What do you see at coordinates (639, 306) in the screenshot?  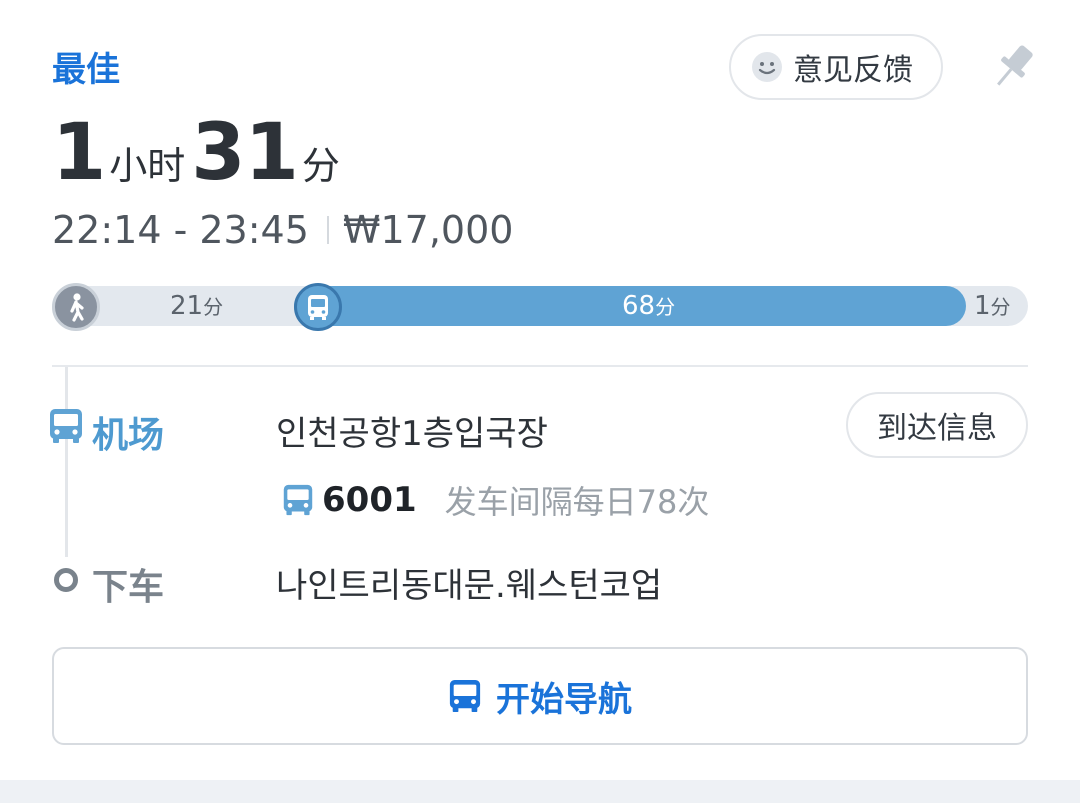 I see `bus-minutes: 68` at bounding box center [639, 306].